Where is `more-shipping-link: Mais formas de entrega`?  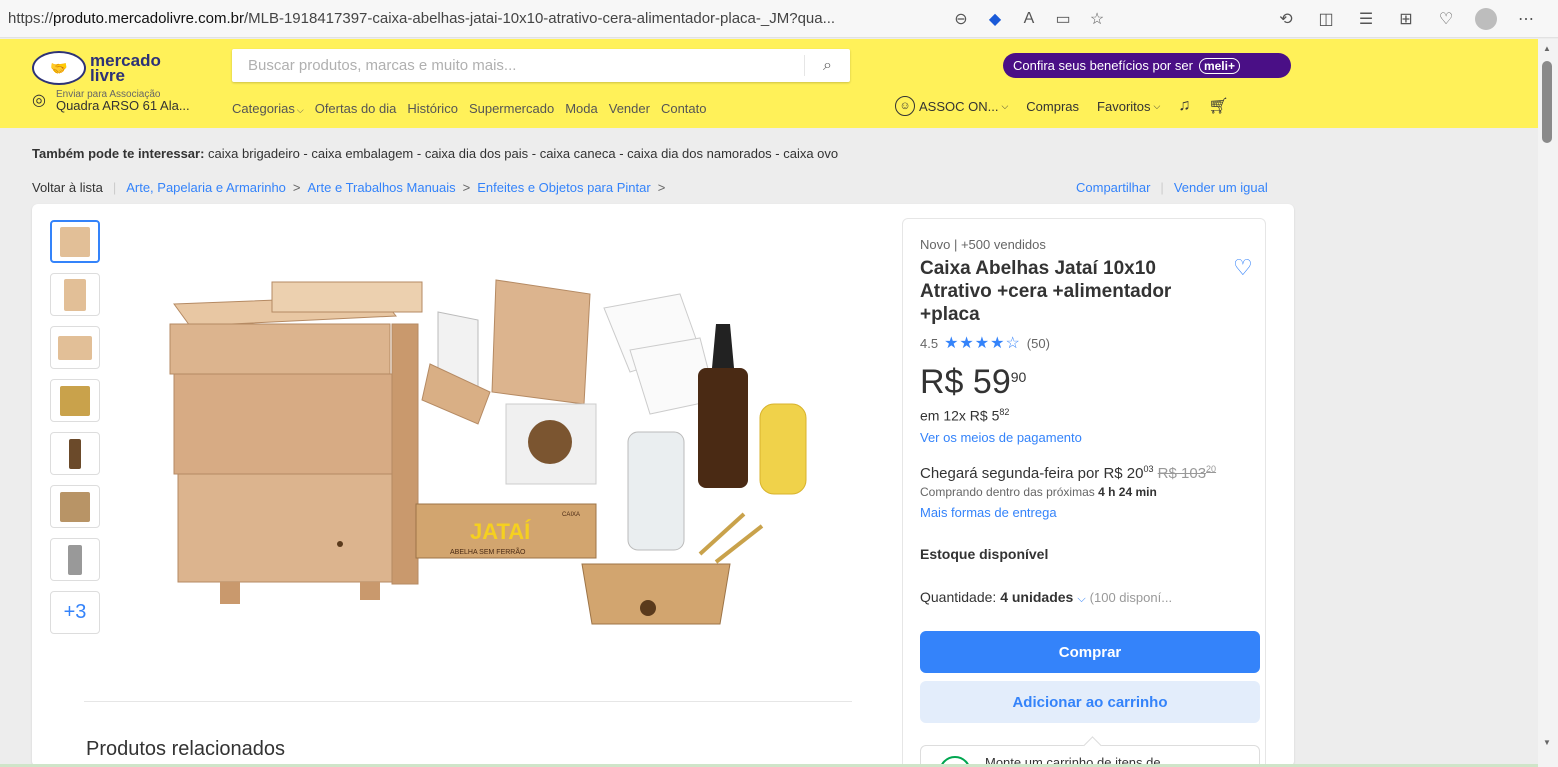 more-shipping-link: Mais formas de entrega is located at coordinates (988, 512).